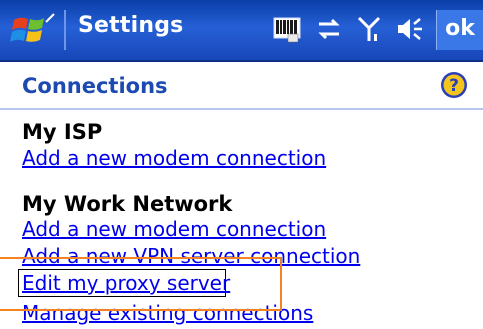  I want to click on signal-icon, so click(369, 29).